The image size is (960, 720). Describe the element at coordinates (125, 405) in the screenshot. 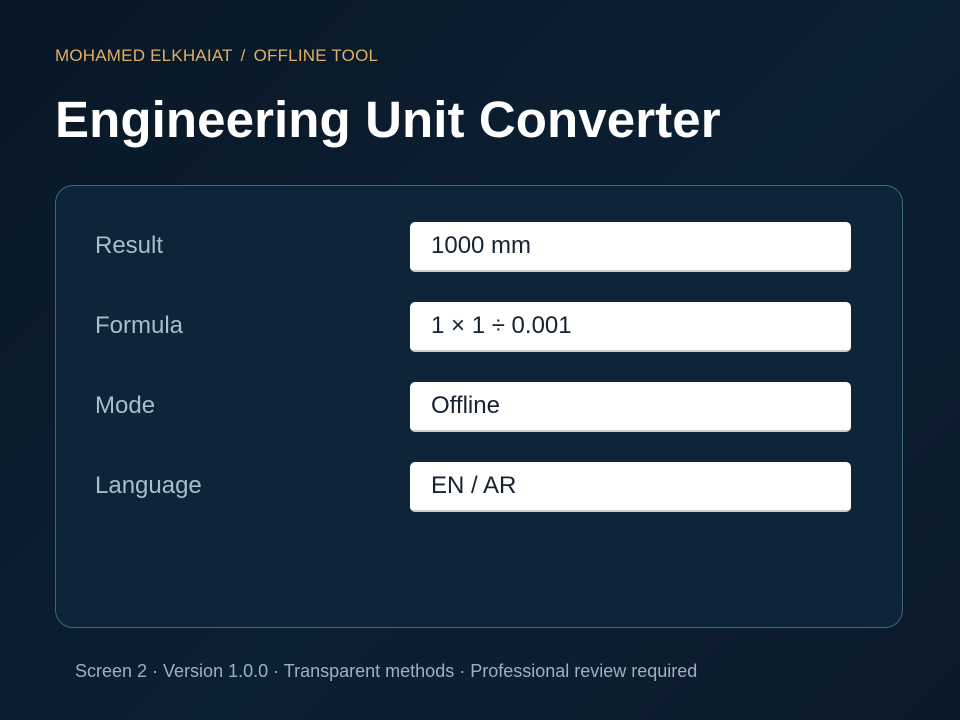

I see `mode-label: Mode` at that location.